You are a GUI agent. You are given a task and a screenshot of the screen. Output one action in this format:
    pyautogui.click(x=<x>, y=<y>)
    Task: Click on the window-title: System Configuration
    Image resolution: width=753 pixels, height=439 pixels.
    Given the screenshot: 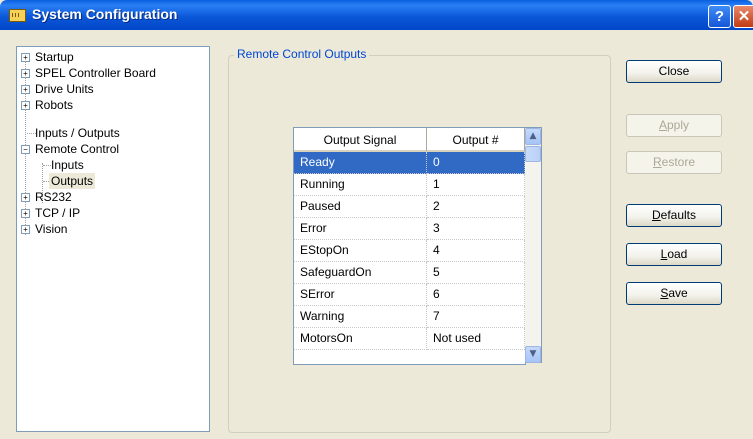 What is the action you would take?
    pyautogui.click(x=105, y=14)
    